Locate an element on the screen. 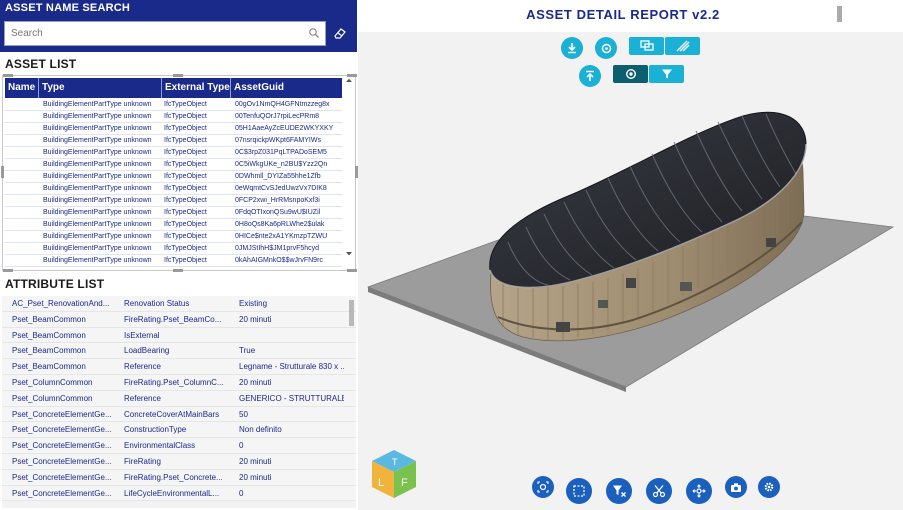 The image size is (903, 510). search-box is located at coordinates (165, 33).